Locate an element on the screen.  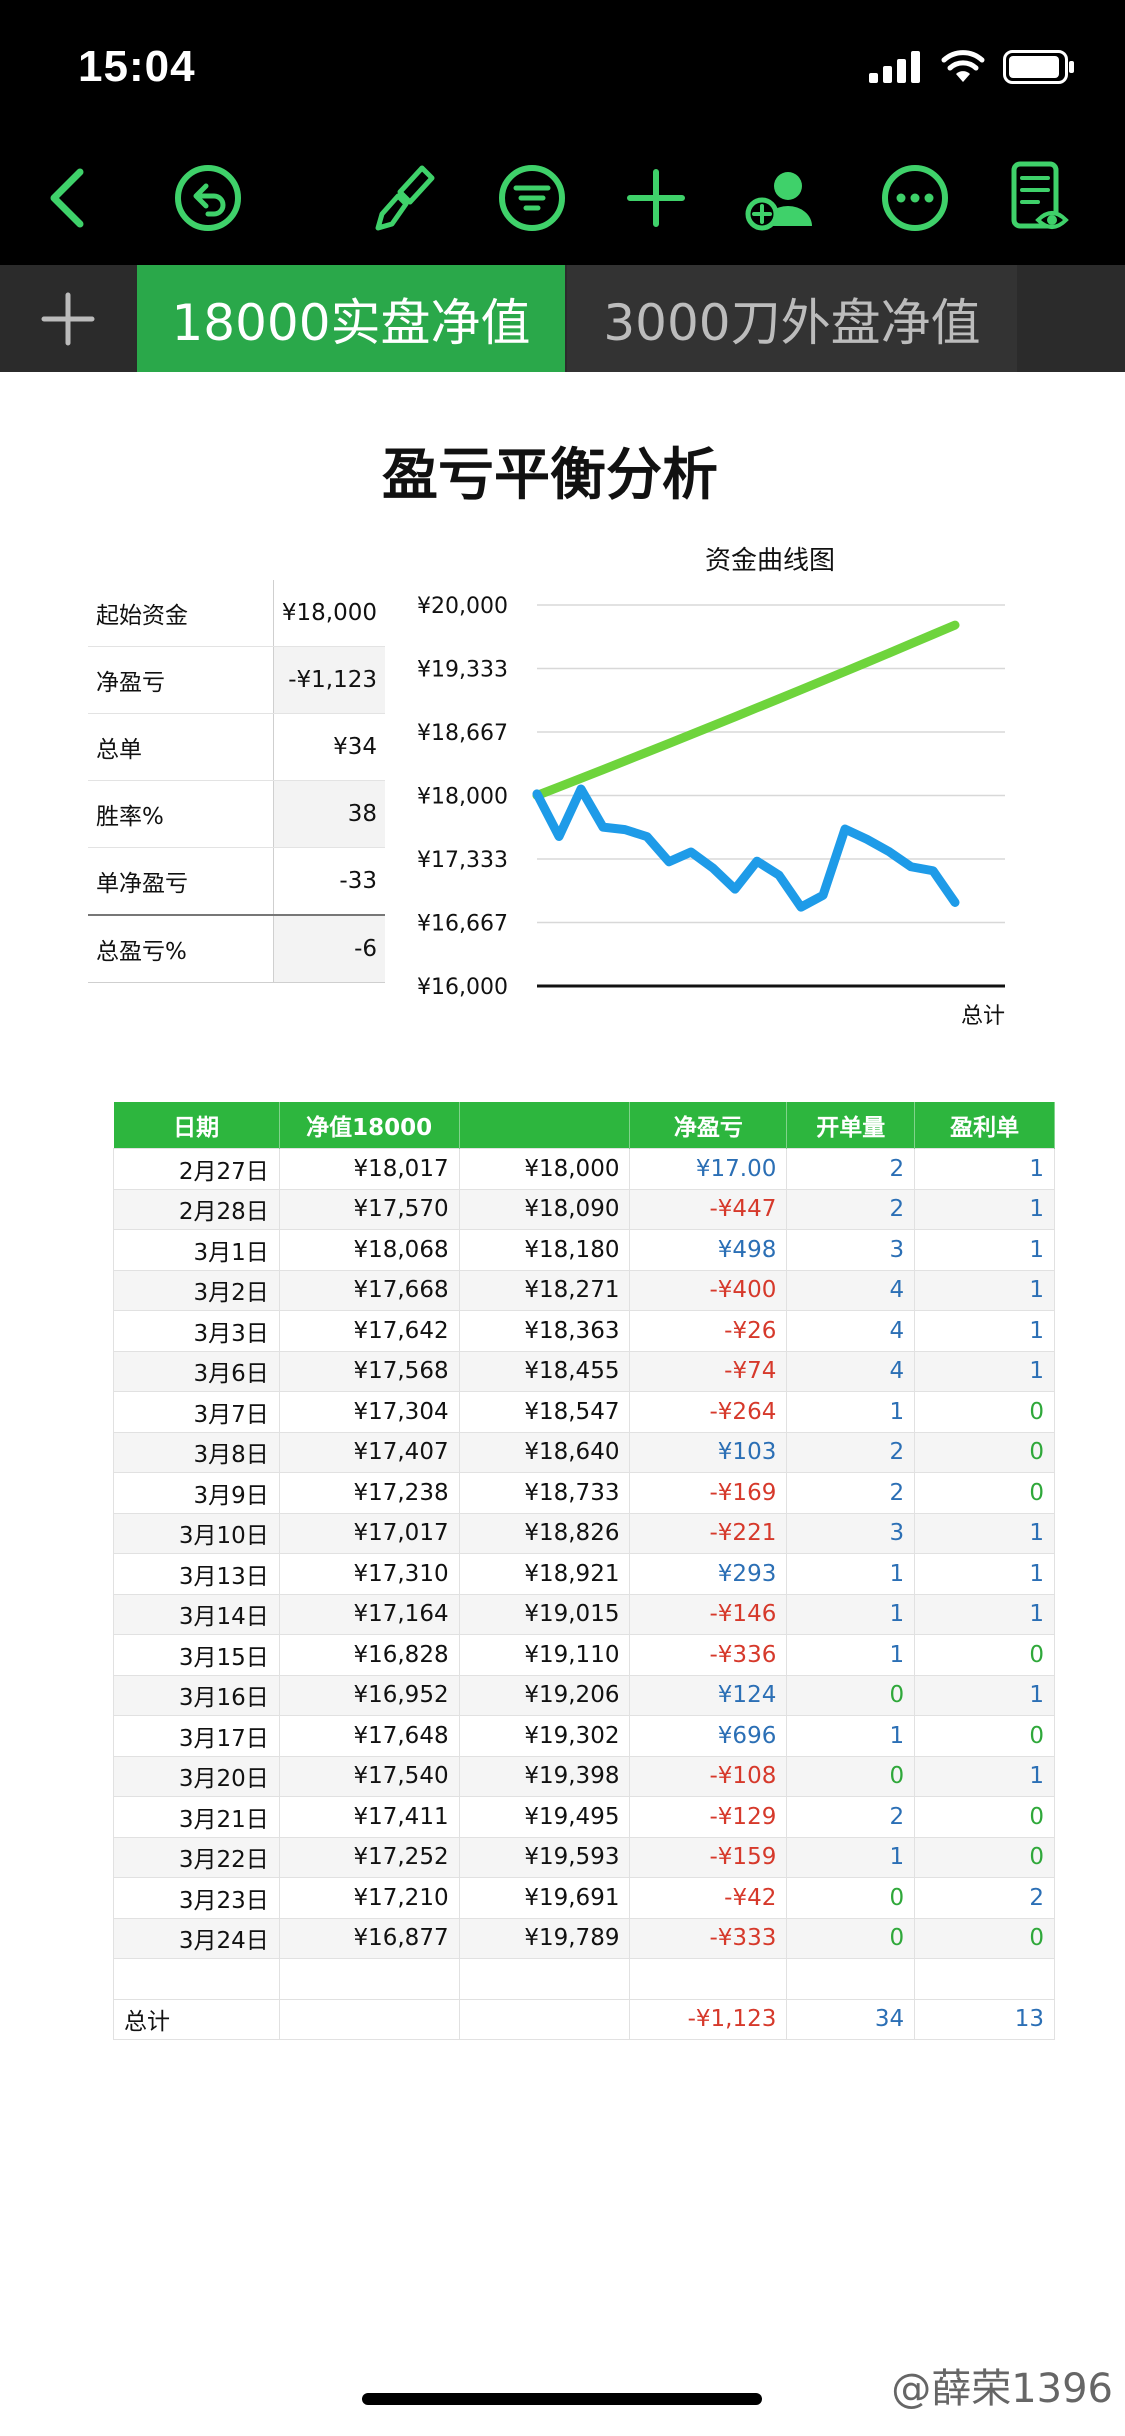
total-order-count: 34 is located at coordinates (851, 2019).